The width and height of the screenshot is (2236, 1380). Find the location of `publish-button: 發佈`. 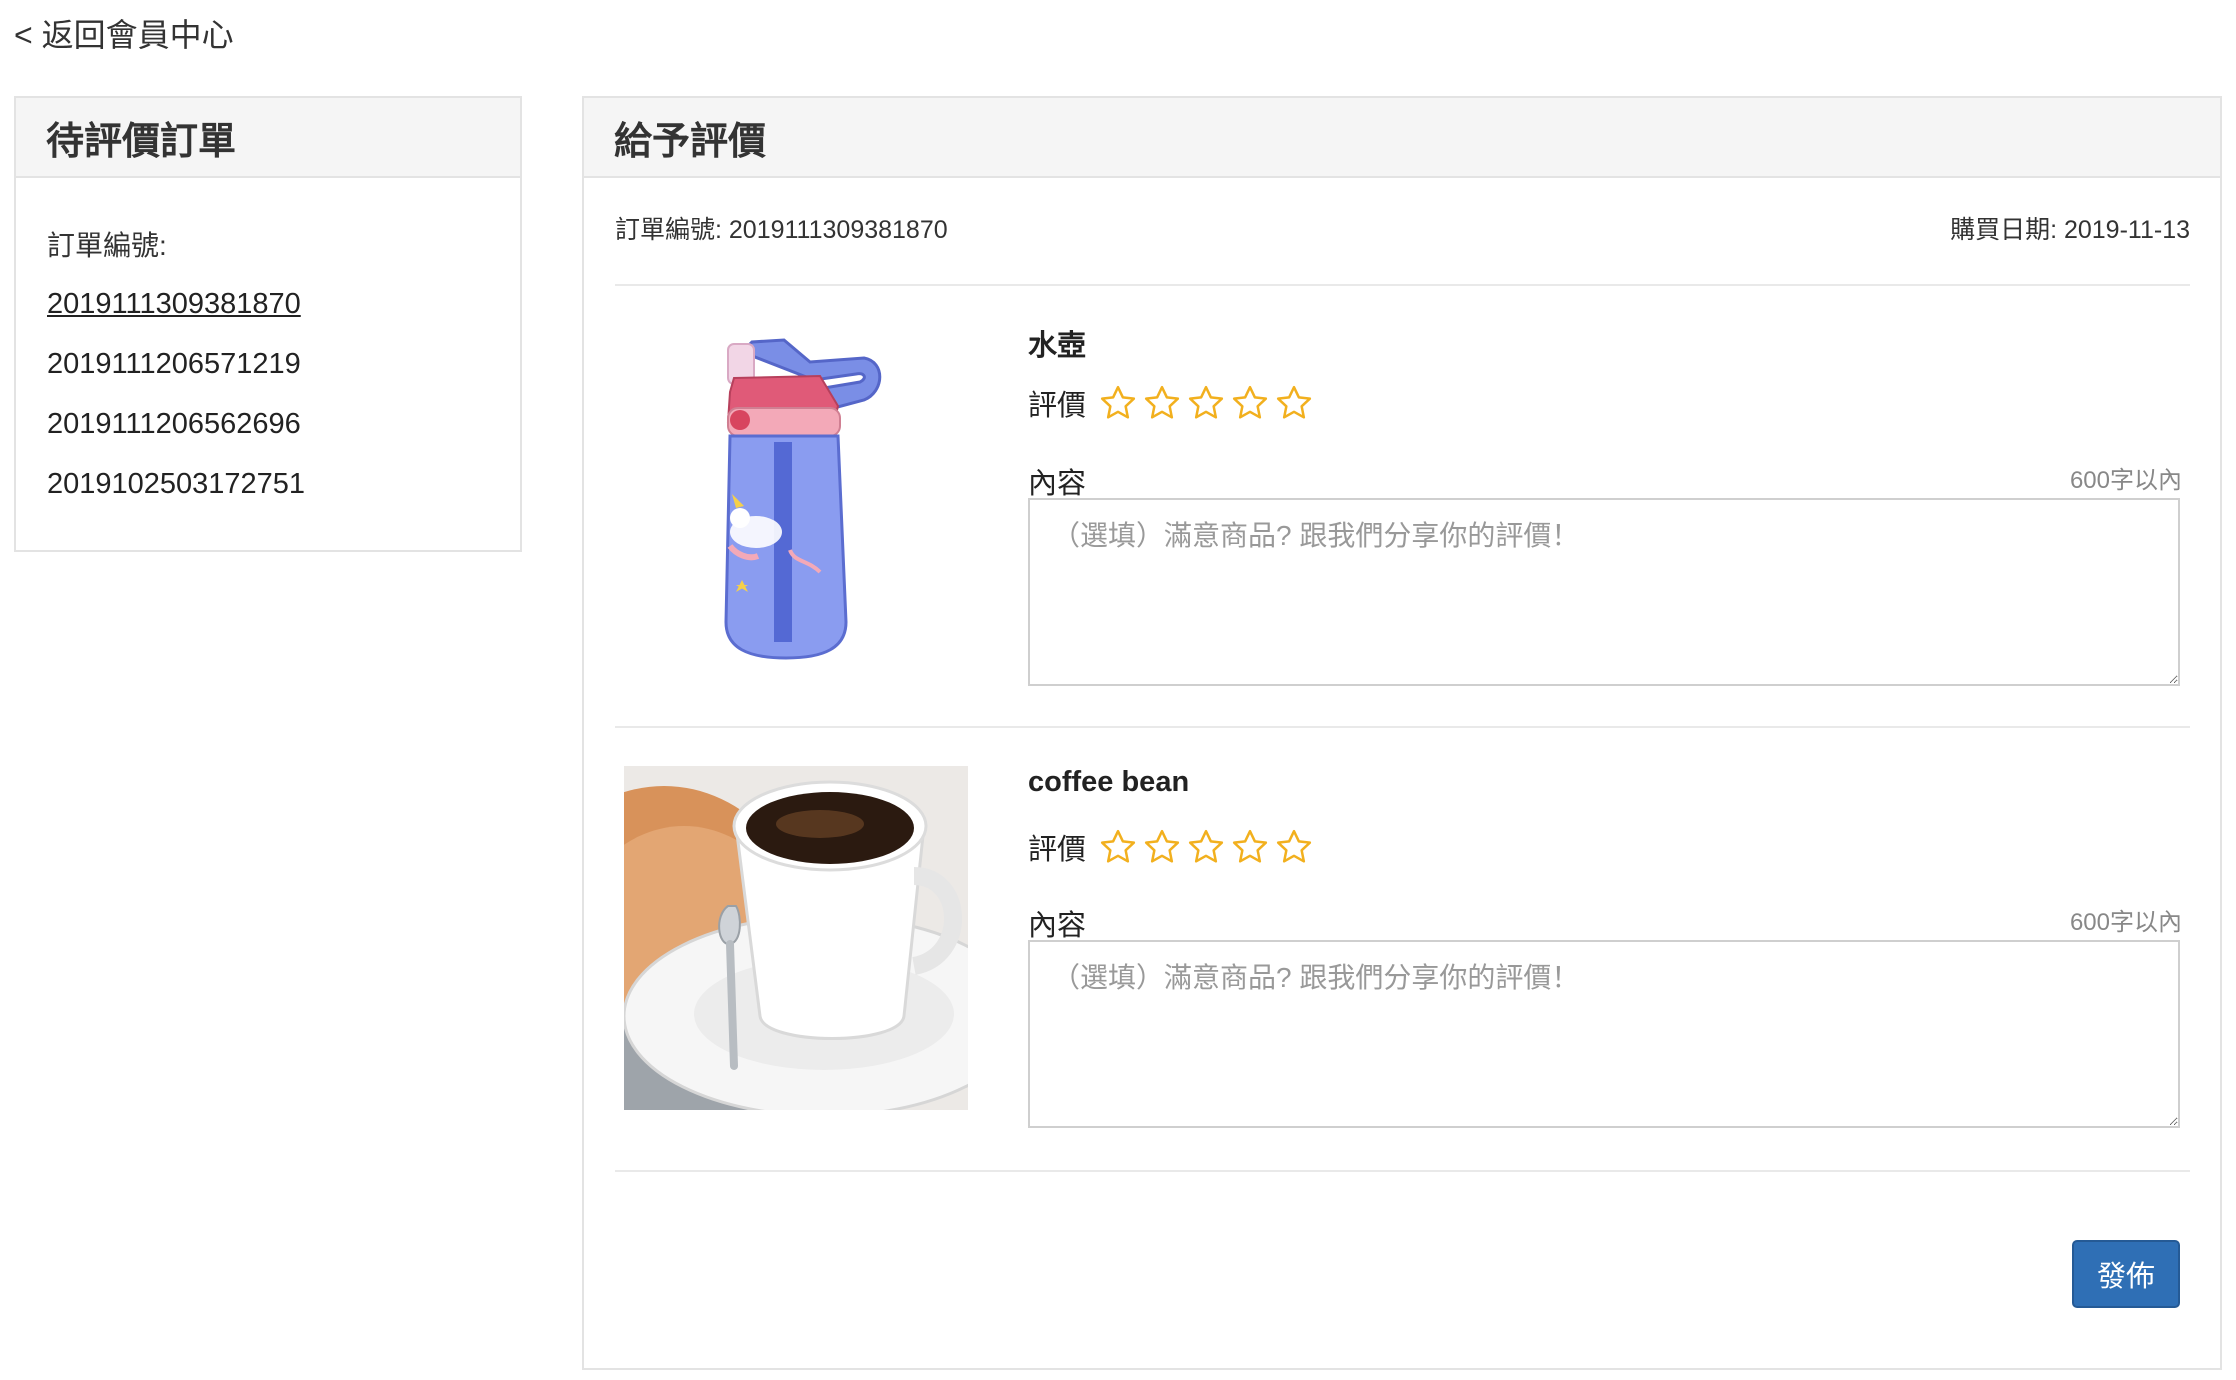

publish-button: 發佈 is located at coordinates (2126, 1274).